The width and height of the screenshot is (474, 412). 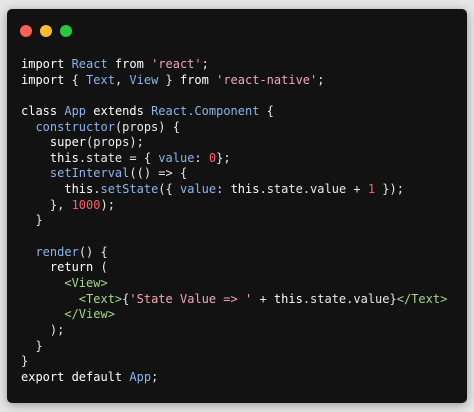 I want to click on window-controls, so click(x=46, y=31).